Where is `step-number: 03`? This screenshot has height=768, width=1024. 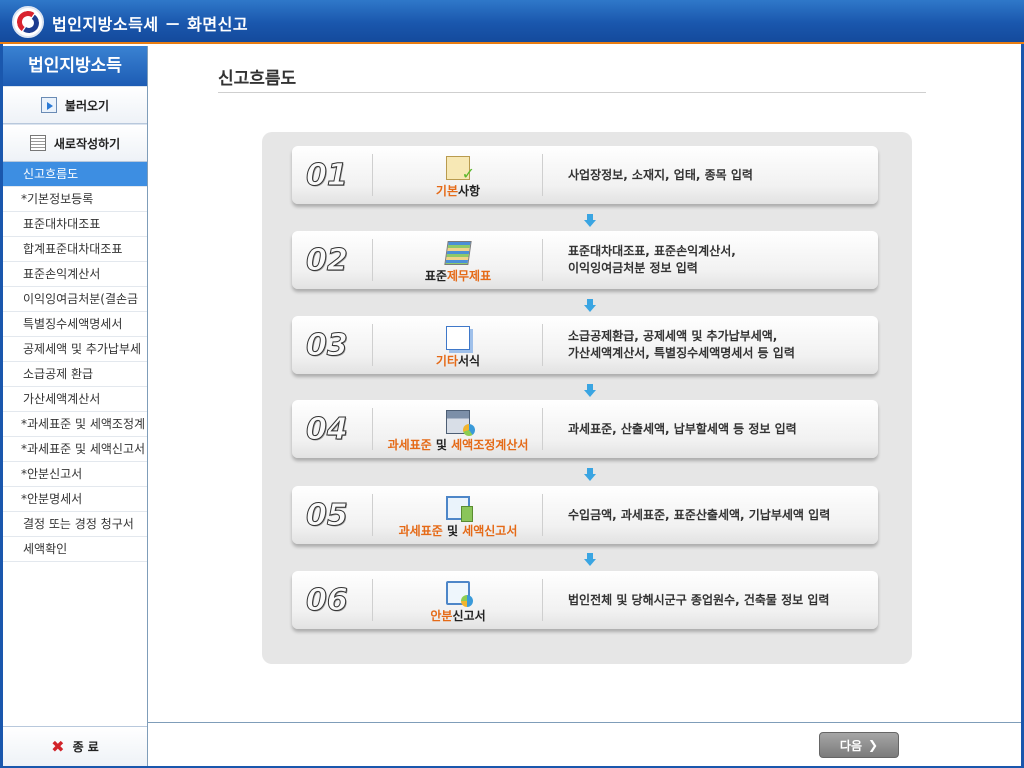
step-number: 03 is located at coordinates (327, 346).